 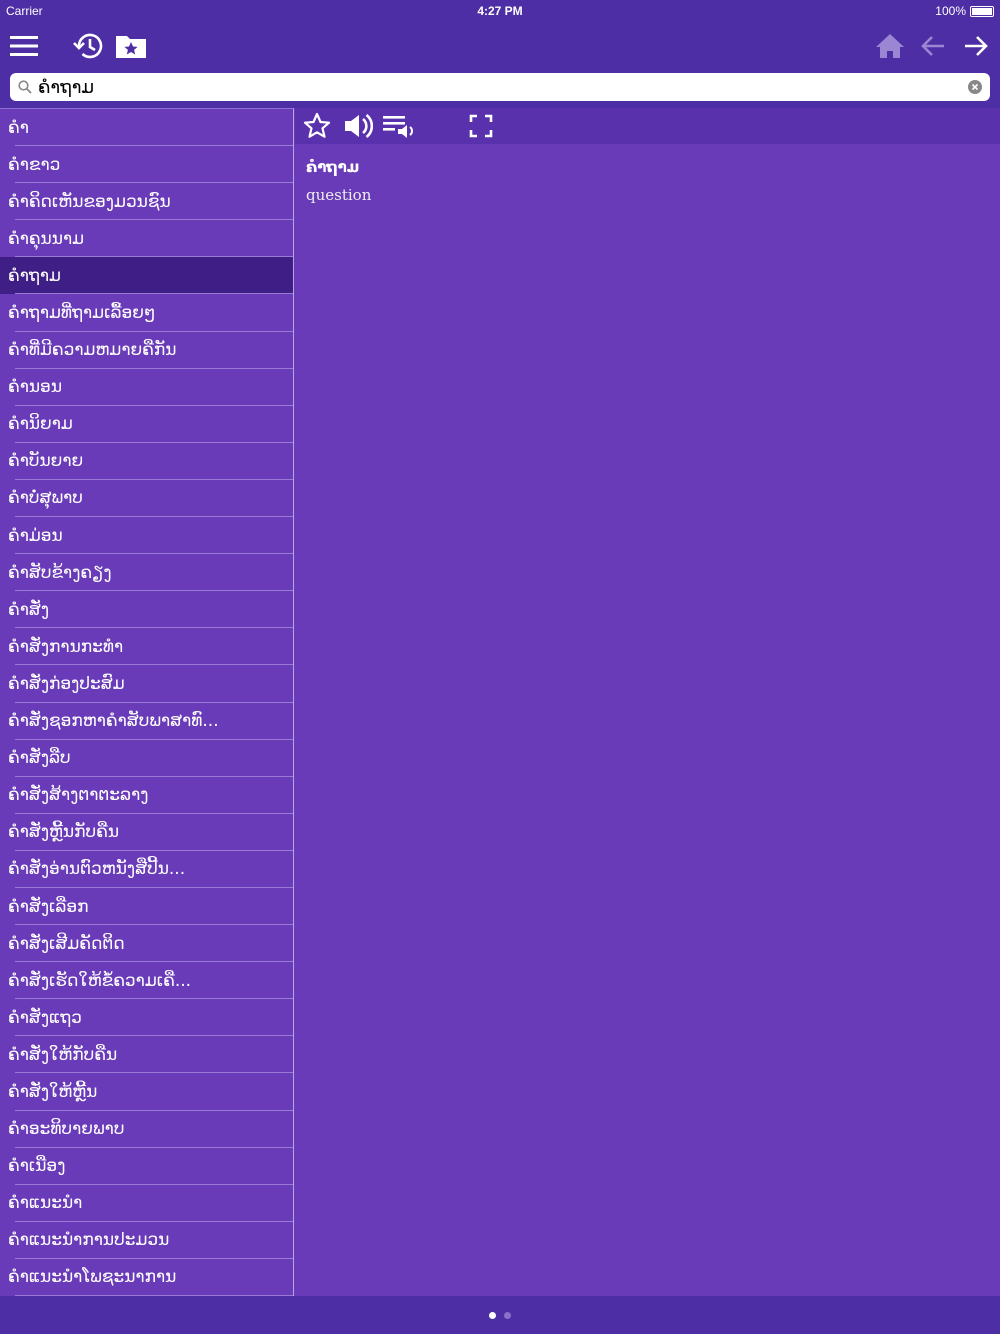 What do you see at coordinates (647, 126) in the screenshot?
I see `definition-toolbar` at bounding box center [647, 126].